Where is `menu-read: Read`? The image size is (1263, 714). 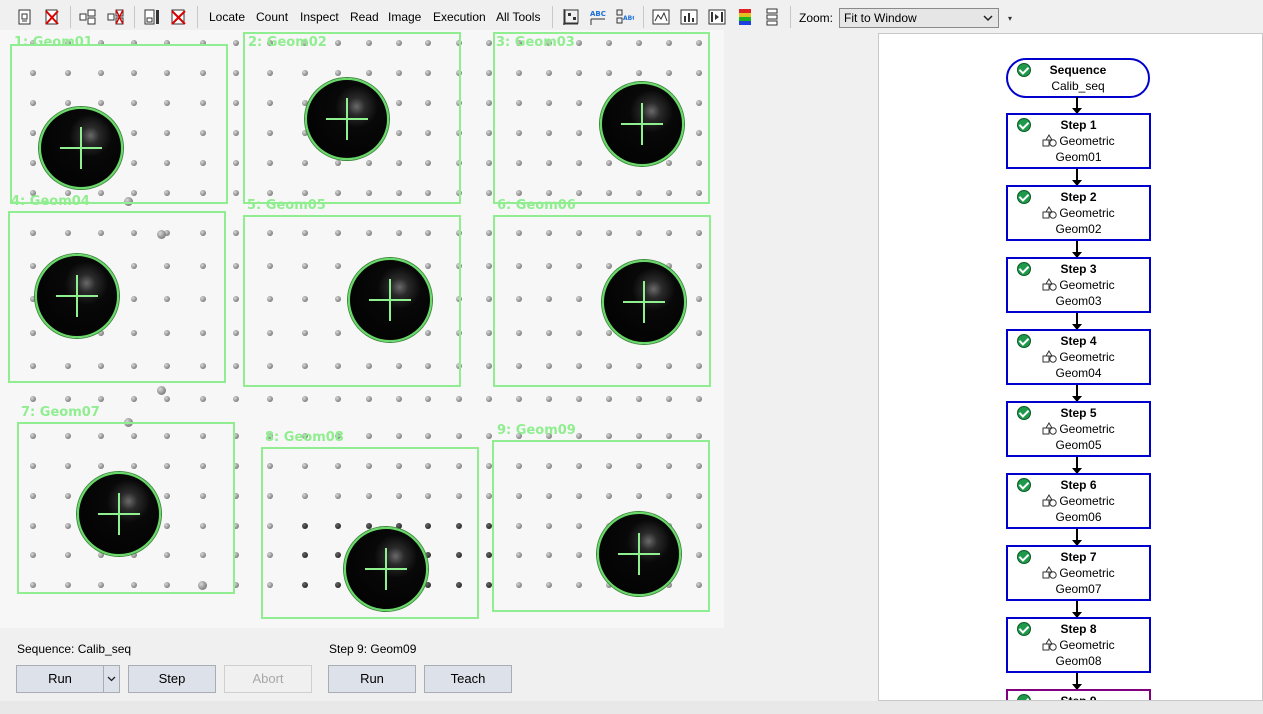 menu-read: Read is located at coordinates (364, 17).